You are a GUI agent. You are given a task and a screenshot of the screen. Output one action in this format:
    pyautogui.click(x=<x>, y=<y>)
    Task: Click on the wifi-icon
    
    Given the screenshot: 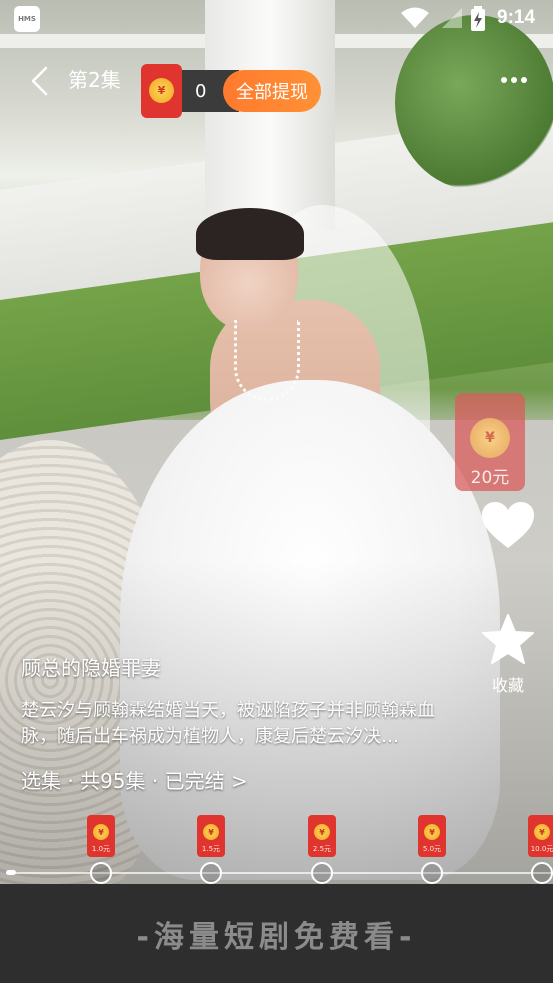 What is the action you would take?
    pyautogui.click(x=415, y=17)
    